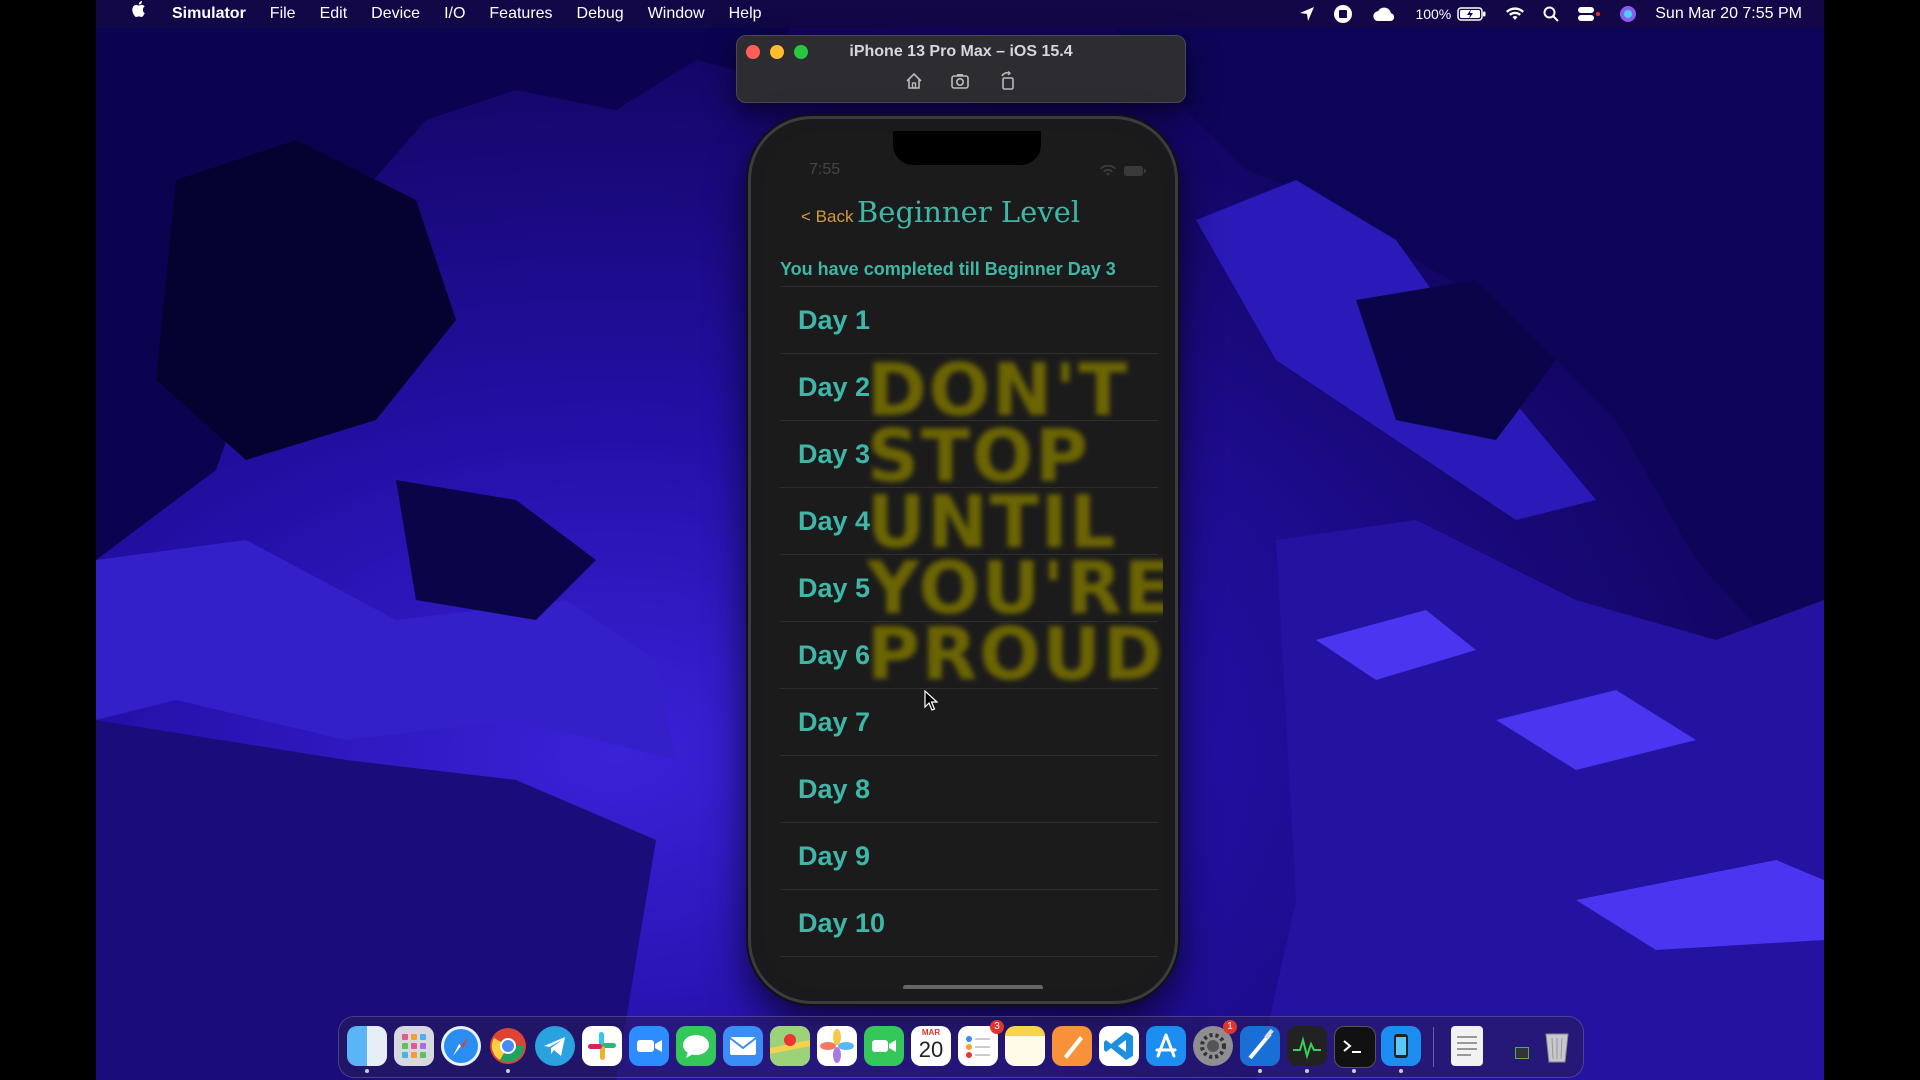 Image resolution: width=1920 pixels, height=1080 pixels. I want to click on slack-icon, so click(602, 1046).